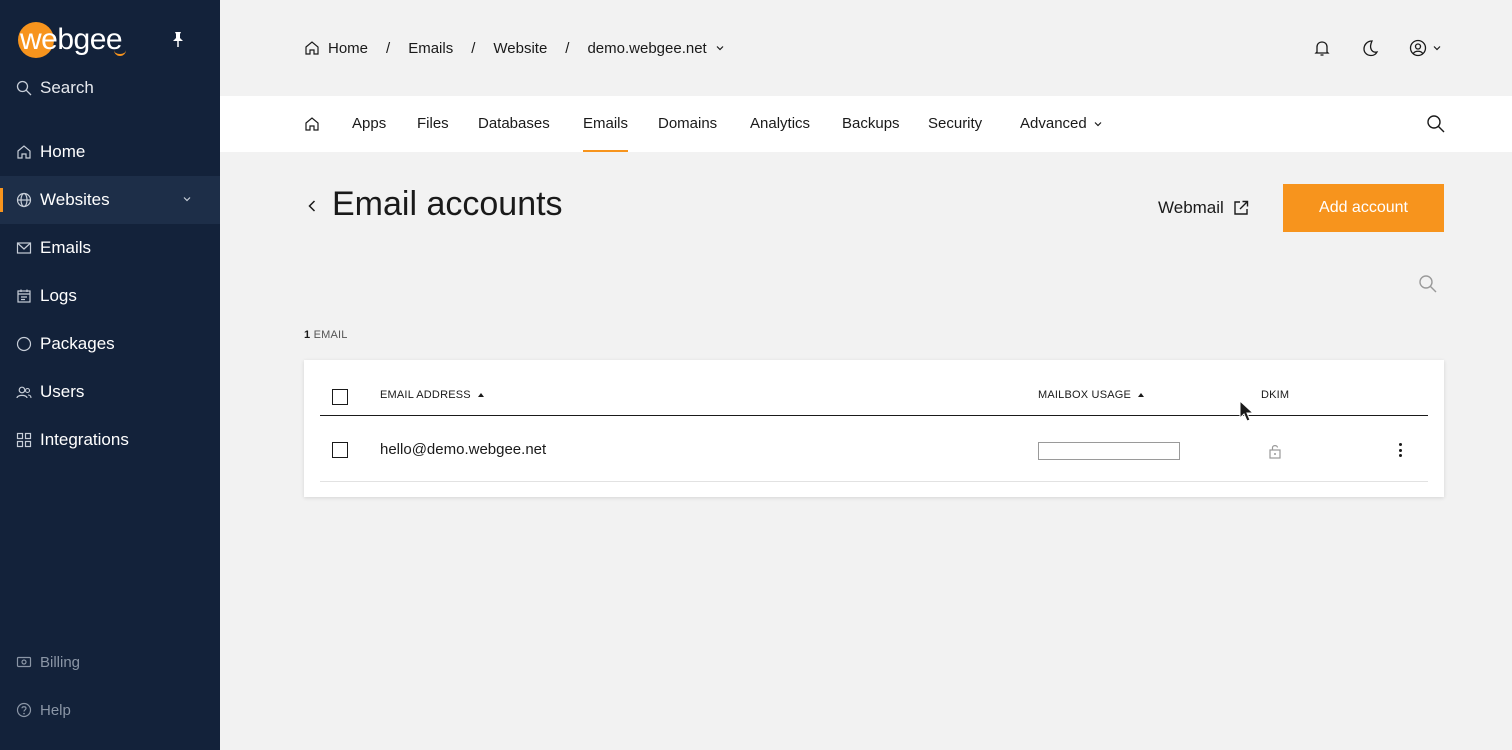  Describe the element at coordinates (75, 199) in the screenshot. I see `sidebar-item-label: Websites` at that location.